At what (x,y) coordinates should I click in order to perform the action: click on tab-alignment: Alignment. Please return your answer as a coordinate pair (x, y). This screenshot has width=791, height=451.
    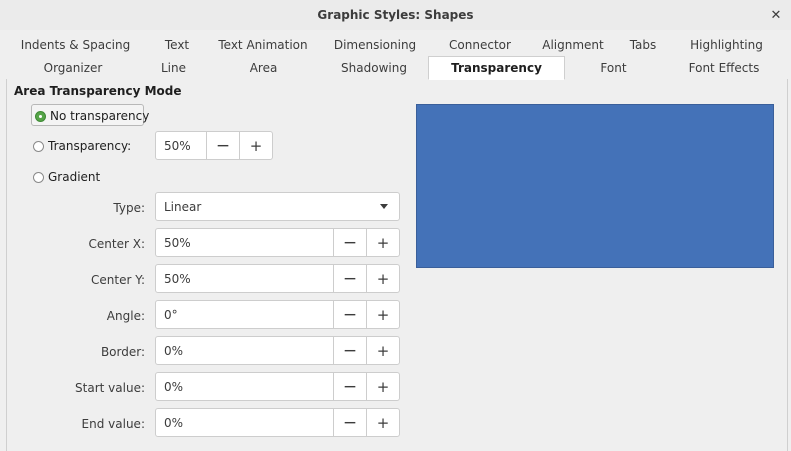
    Looking at the image, I should click on (573, 45).